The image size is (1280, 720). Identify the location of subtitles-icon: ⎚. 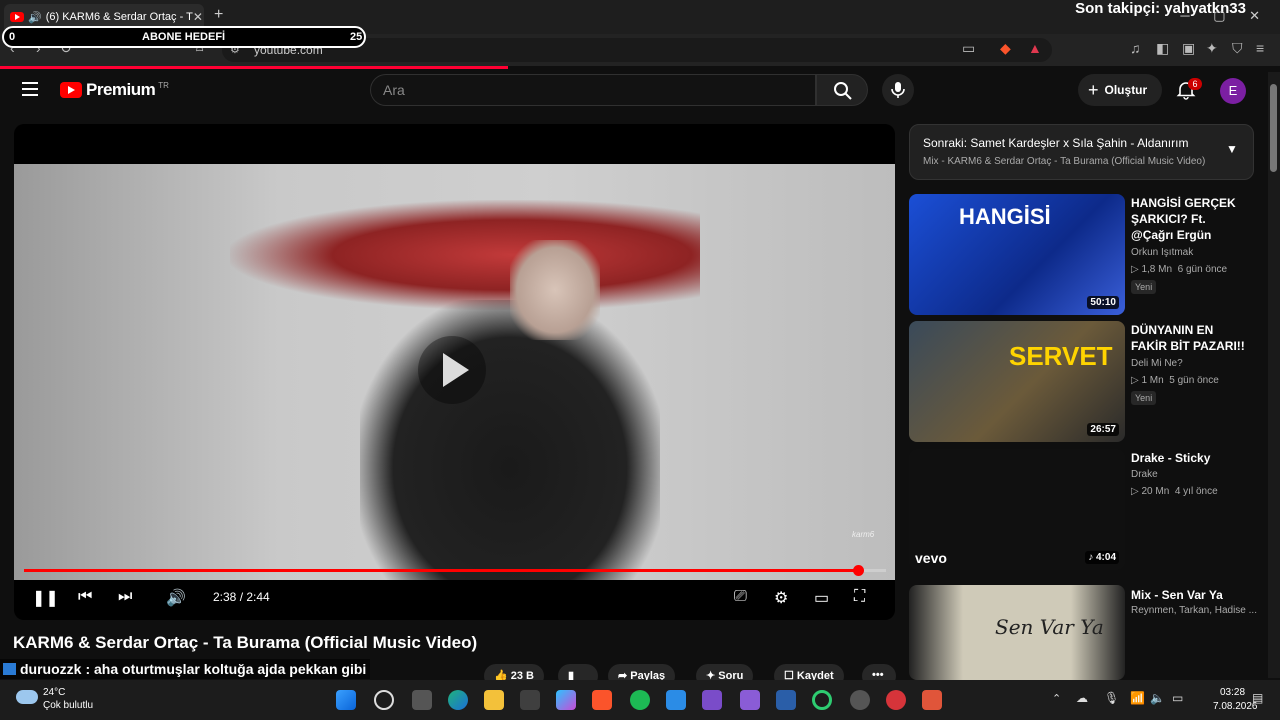
(740, 597).